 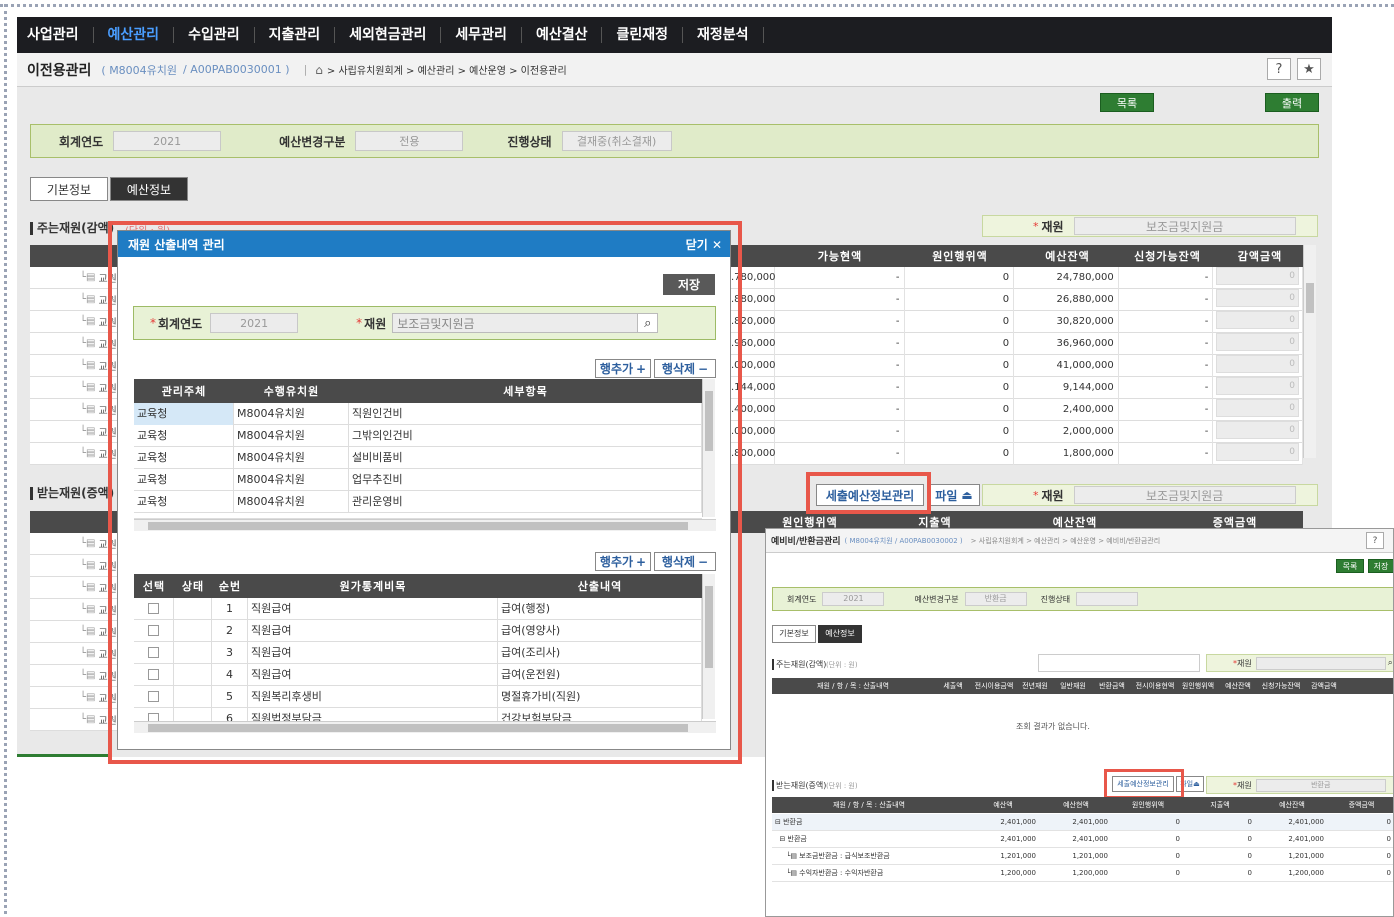 What do you see at coordinates (1017, 387) in the screenshot?
I see `table-row: .144,000-0 9,144,000-0` at bounding box center [1017, 387].